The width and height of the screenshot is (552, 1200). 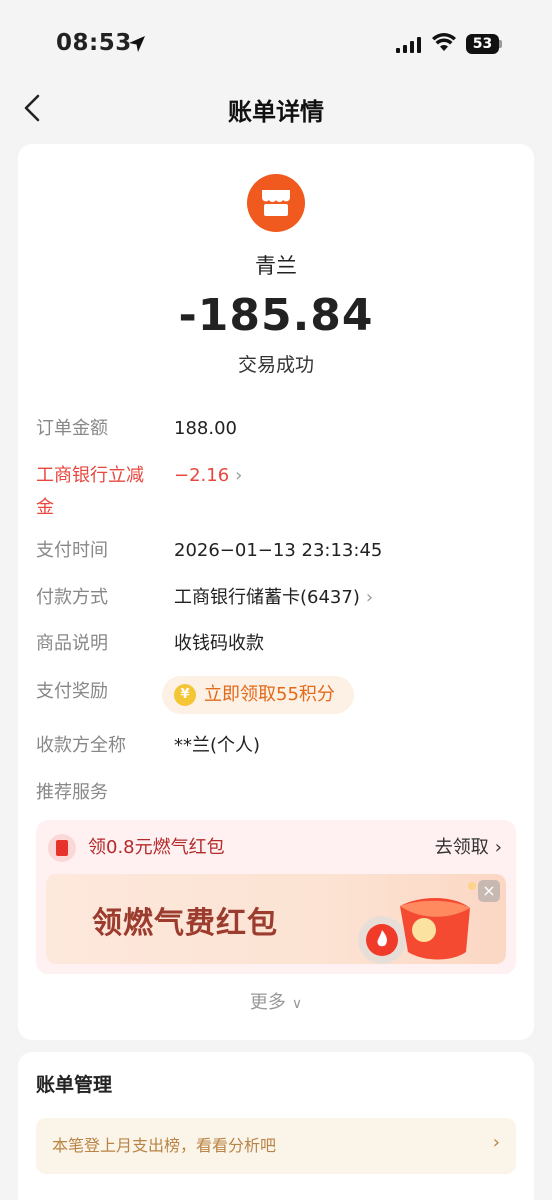 I want to click on goods-value: 收钱码收款, so click(x=219, y=643).